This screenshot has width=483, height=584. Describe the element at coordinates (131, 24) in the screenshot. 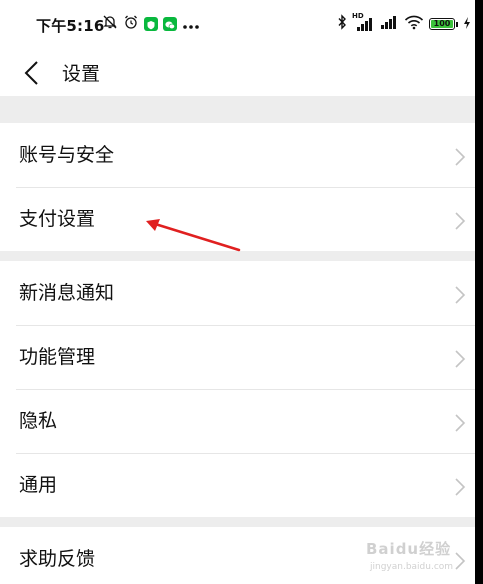

I see `alarm-icon` at that location.